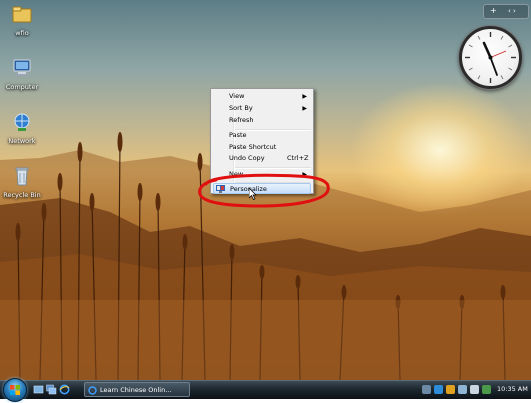 The image size is (531, 403). I want to click on menu-item-refresh: Refresh, so click(262, 120).